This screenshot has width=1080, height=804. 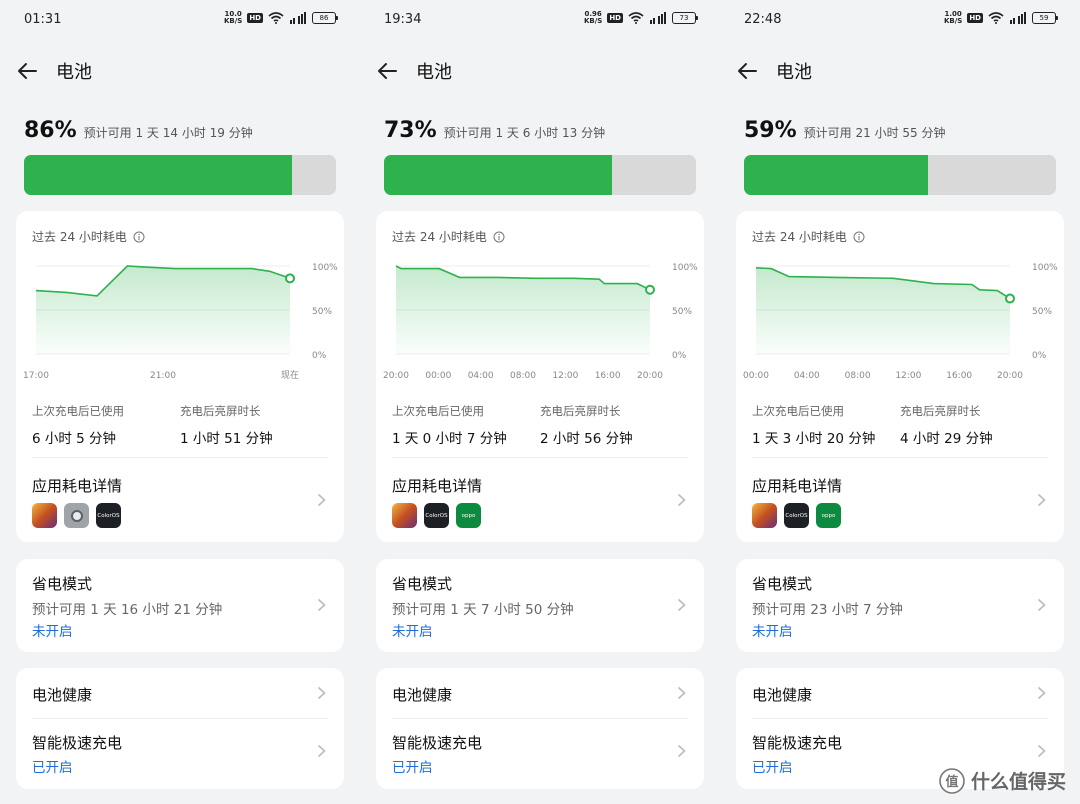 I want to click on x-tick-label: 08:00, so click(x=858, y=376).